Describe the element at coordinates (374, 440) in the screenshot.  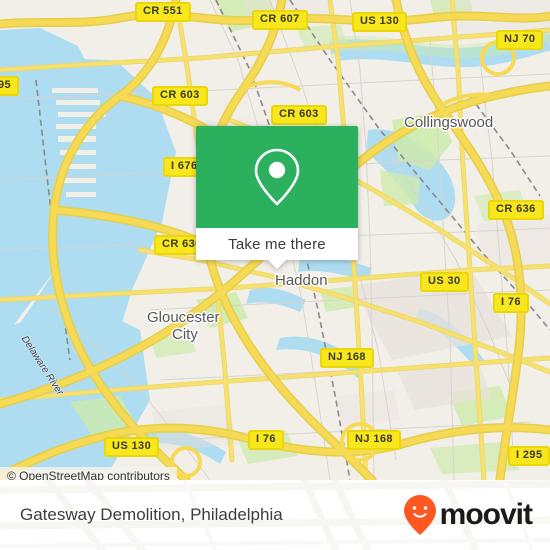
I see `road-shield-nj-168-lower: NJ 168` at that location.